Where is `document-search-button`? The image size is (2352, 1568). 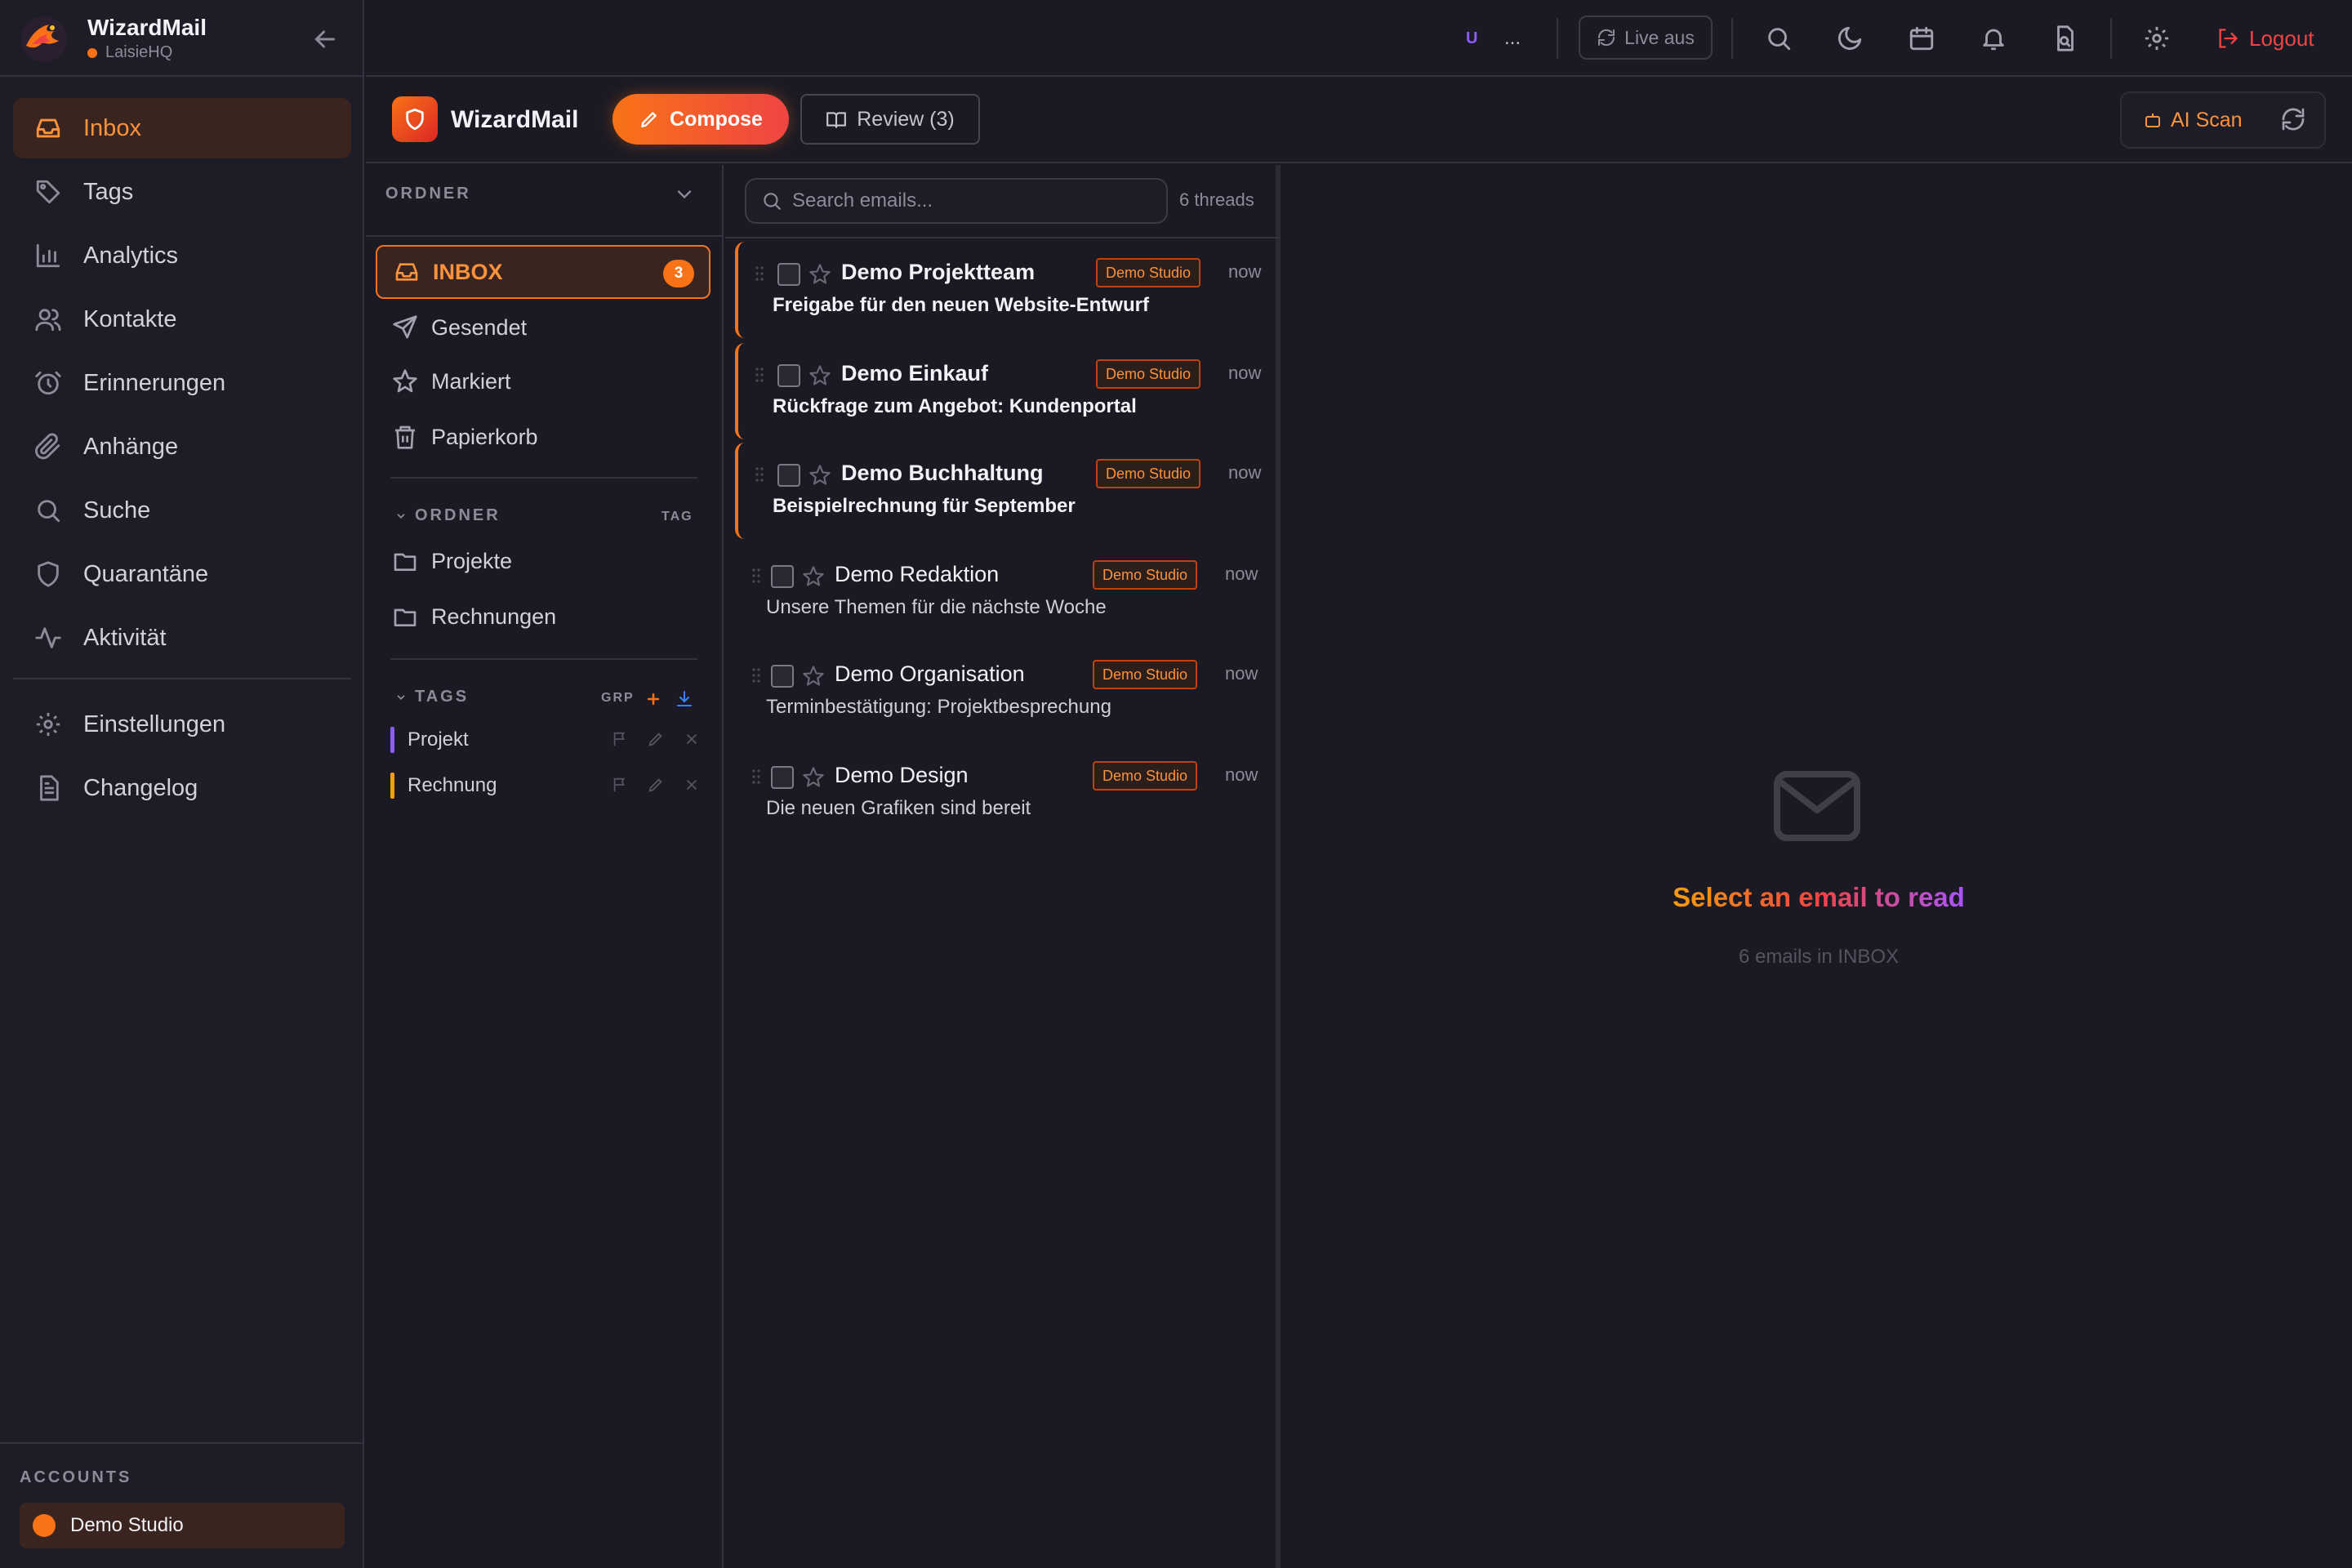
document-search-button is located at coordinates (2065, 38).